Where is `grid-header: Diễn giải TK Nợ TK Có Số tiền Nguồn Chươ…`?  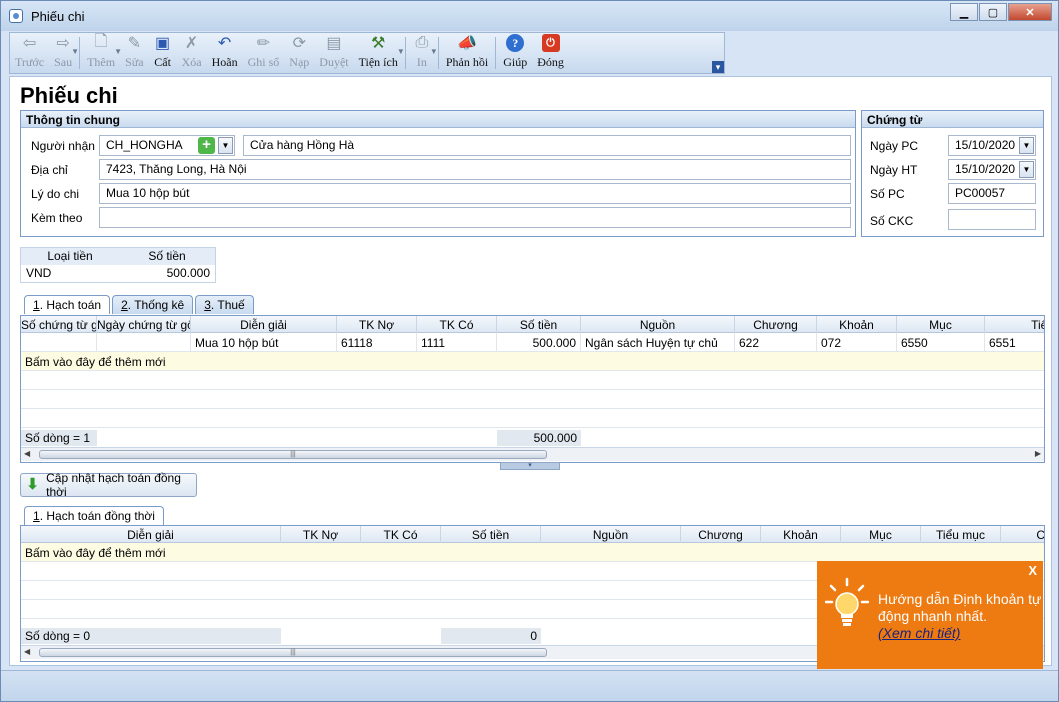 grid-header: Diễn giải TK Nợ TK Có Số tiền Nguồn Chươ… is located at coordinates (532, 534).